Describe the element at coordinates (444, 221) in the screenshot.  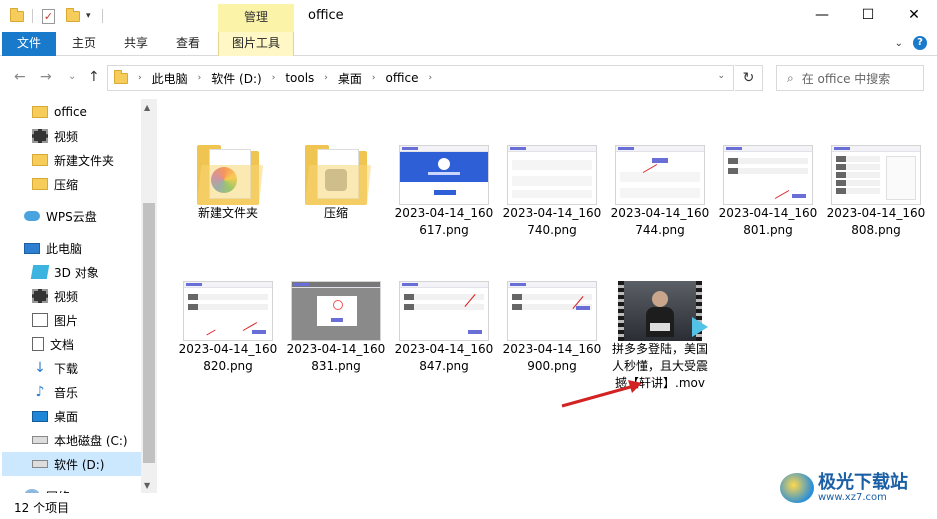
I see `file-name: 2023-04-14_160617.png` at that location.